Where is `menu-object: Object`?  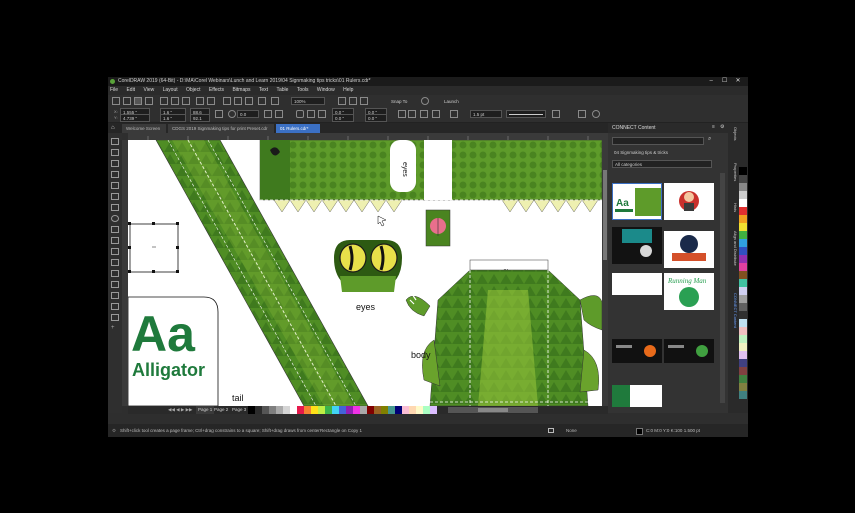
menu-object: Object is located at coordinates (193, 90).